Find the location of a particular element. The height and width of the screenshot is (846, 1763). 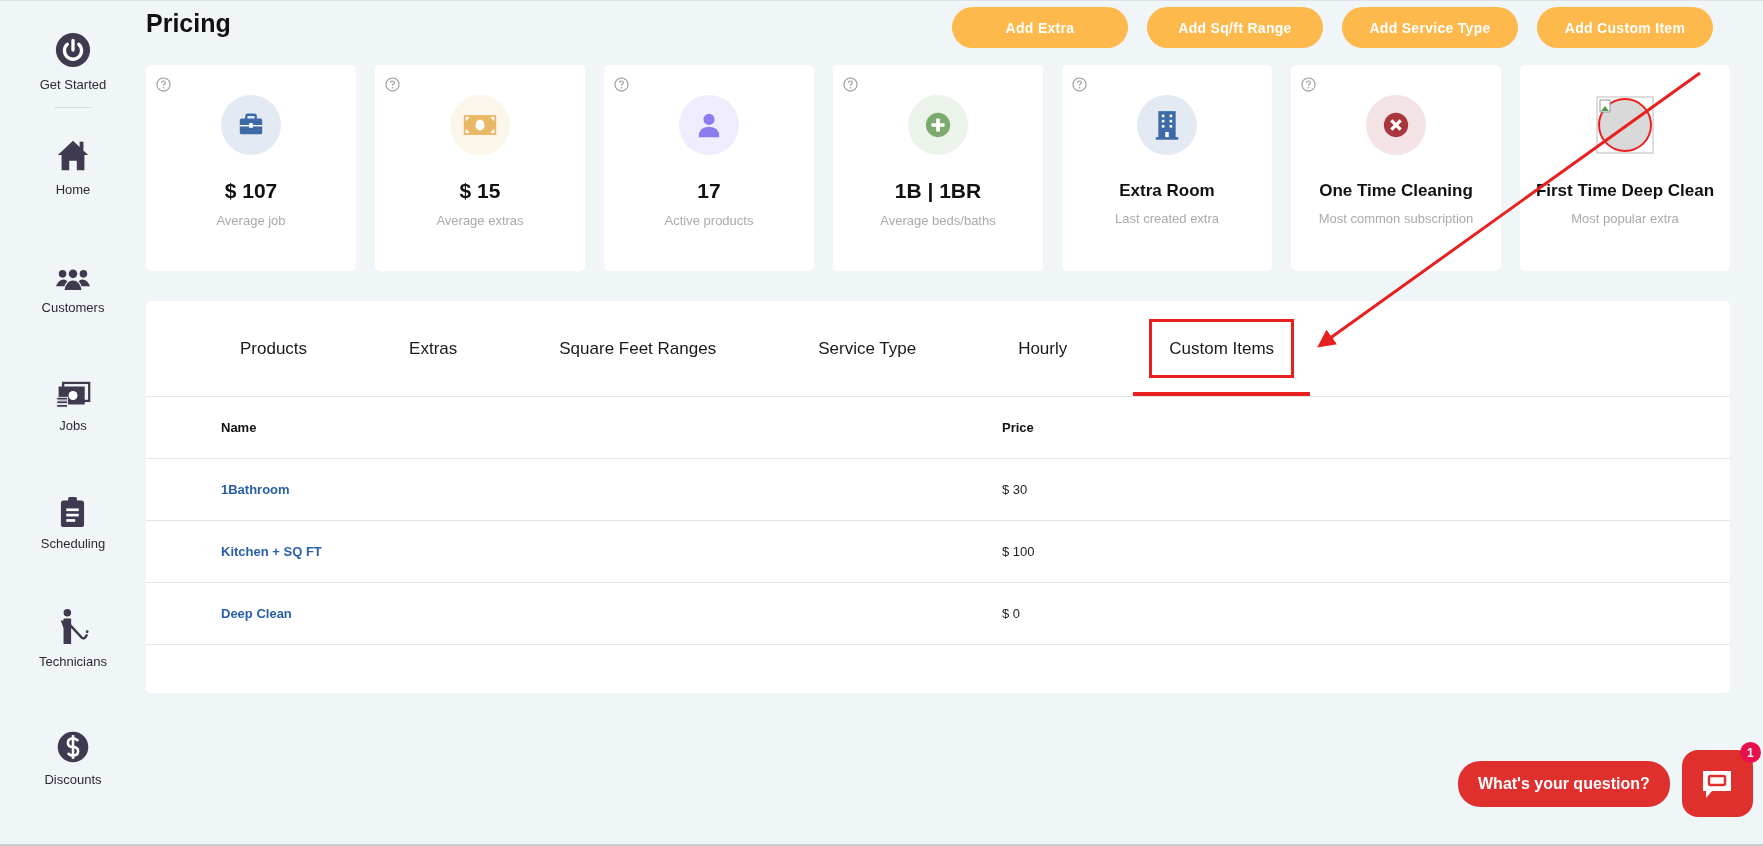

chat-prompt: What's your question? is located at coordinates (1564, 783).